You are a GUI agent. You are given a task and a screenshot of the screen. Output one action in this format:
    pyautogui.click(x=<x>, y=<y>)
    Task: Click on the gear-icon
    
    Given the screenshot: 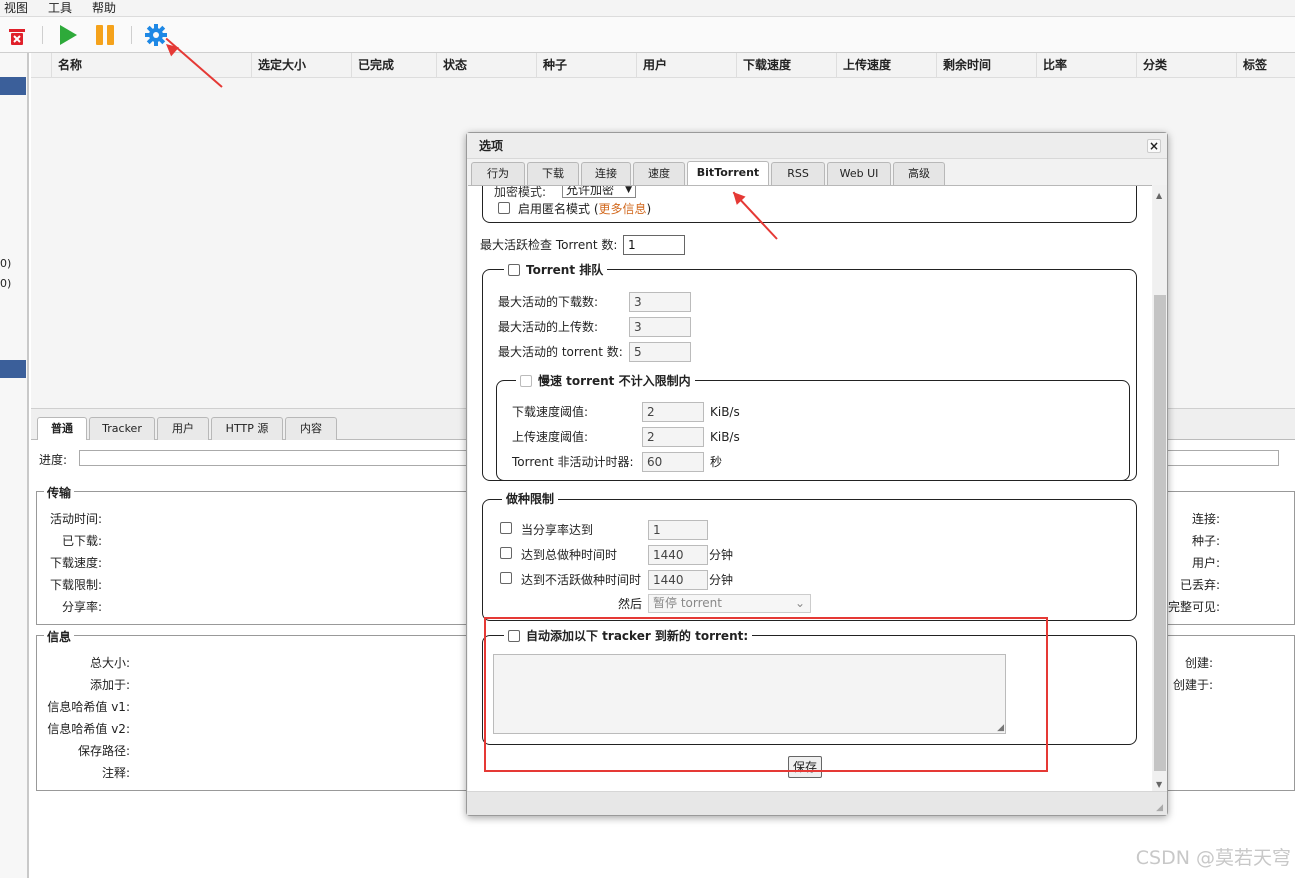 What is the action you would take?
    pyautogui.click(x=156, y=35)
    